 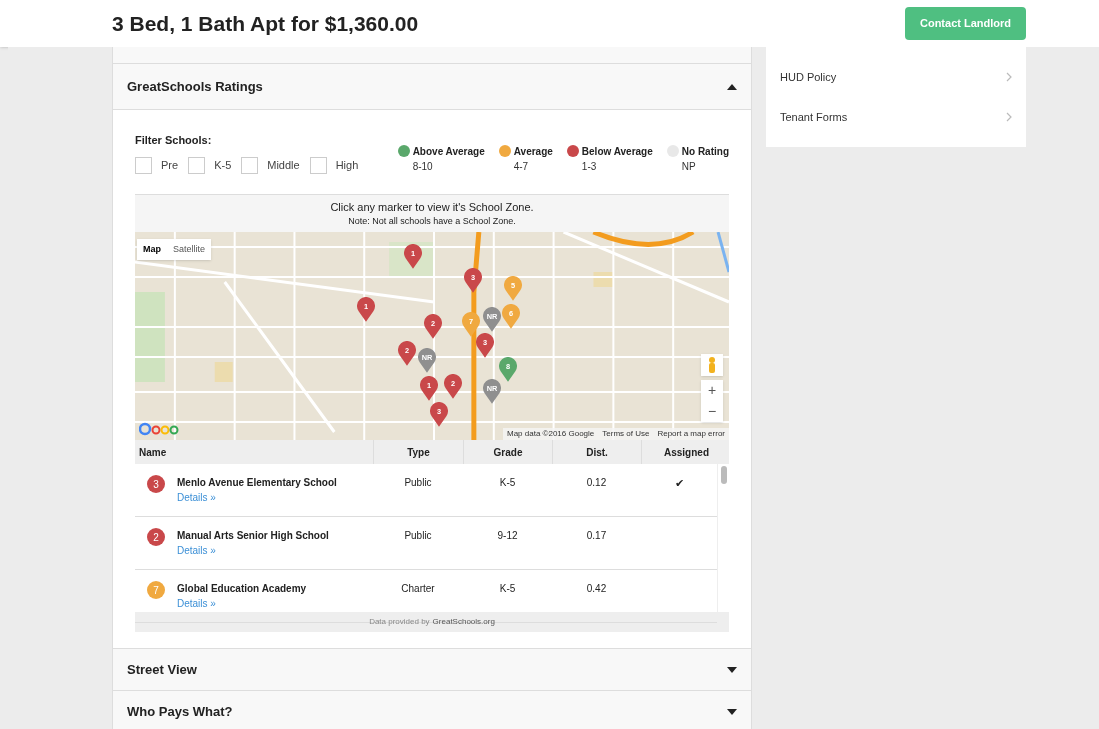 What do you see at coordinates (418, 452) in the screenshot?
I see `column-header: Type` at bounding box center [418, 452].